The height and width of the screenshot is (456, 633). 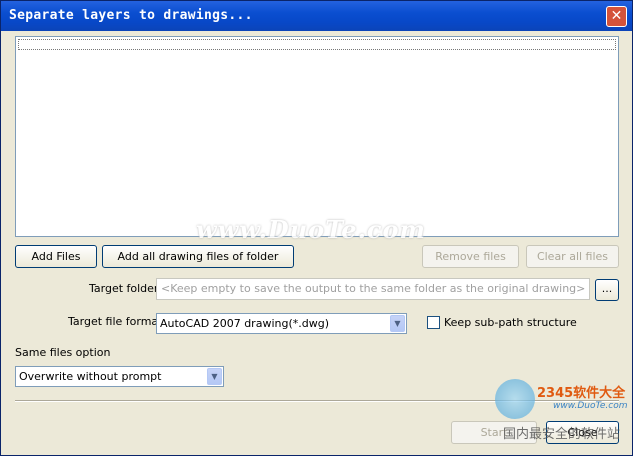 What do you see at coordinates (56, 256) in the screenshot?
I see `add-files-button: Add Files` at bounding box center [56, 256].